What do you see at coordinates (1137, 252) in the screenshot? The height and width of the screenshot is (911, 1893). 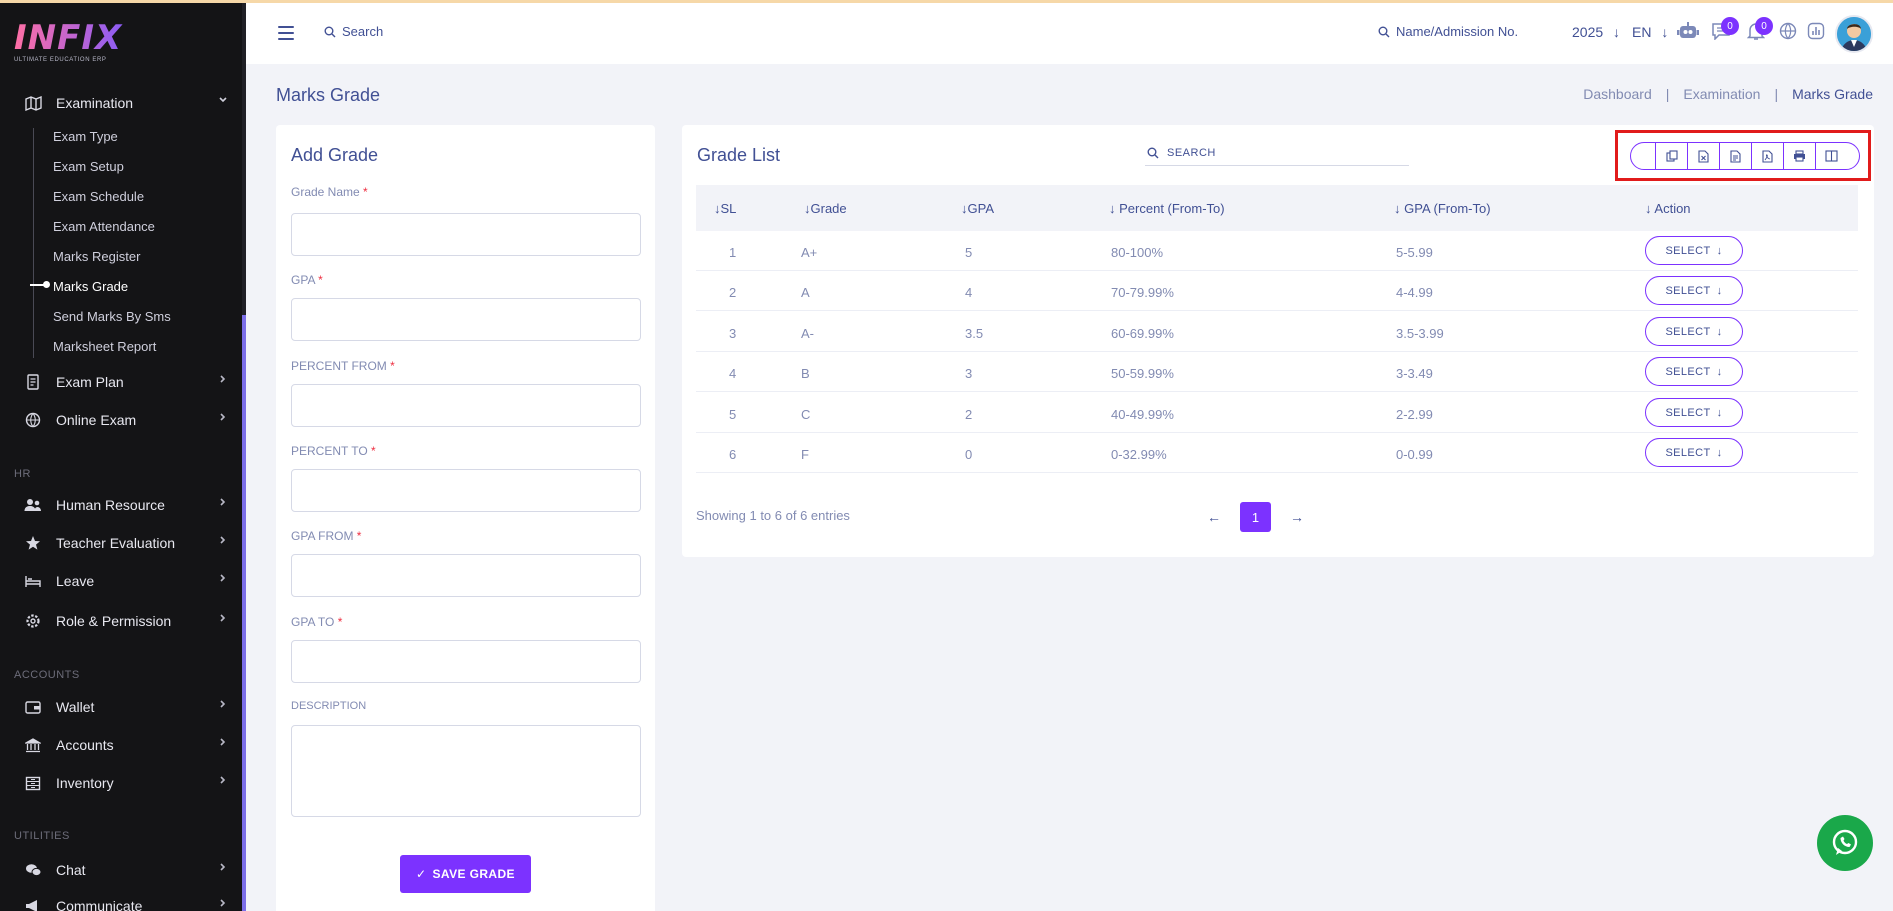 I see `cell-percent: 80-100%` at bounding box center [1137, 252].